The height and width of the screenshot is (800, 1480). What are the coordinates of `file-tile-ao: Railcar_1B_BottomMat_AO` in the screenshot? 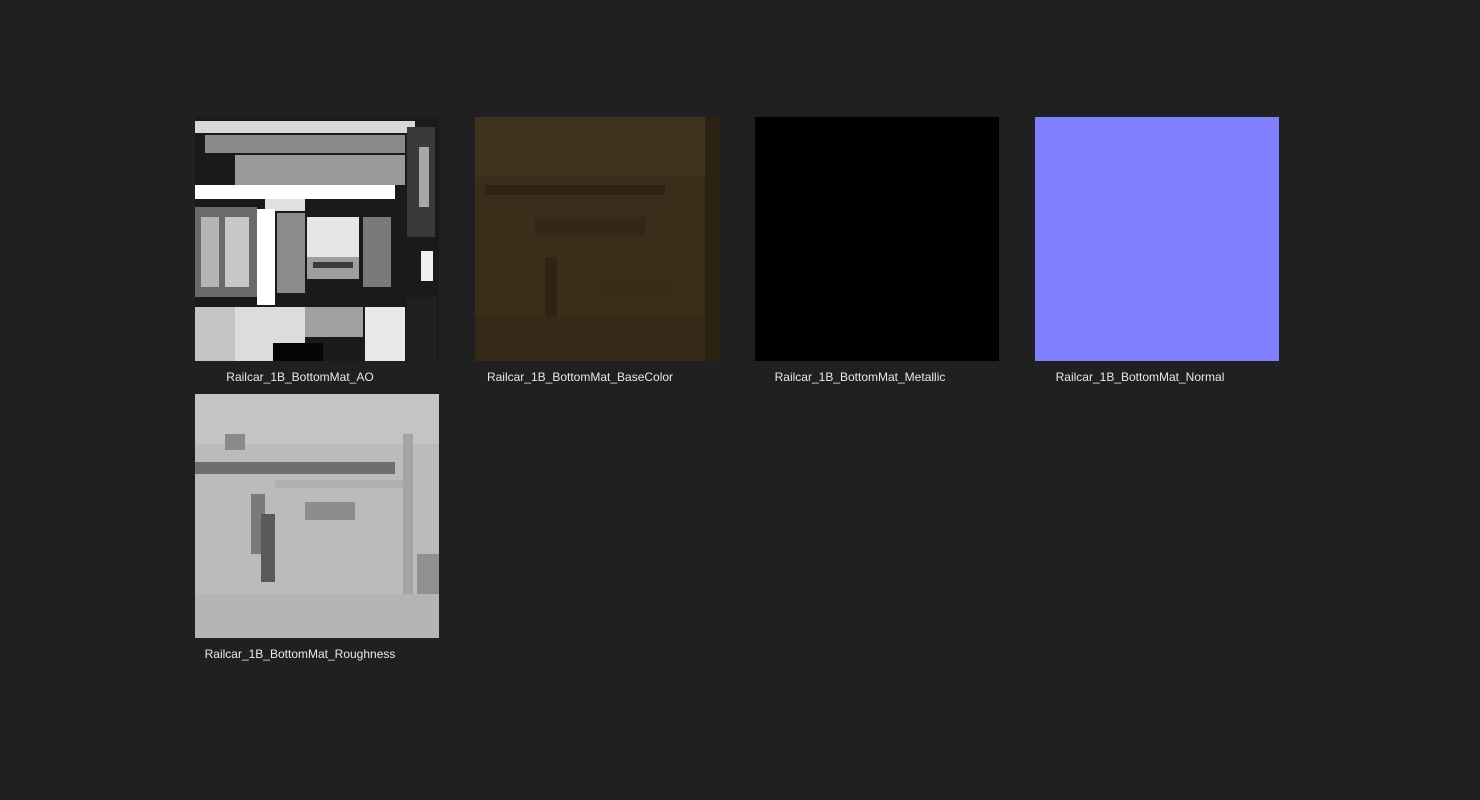 It's located at (300, 252).